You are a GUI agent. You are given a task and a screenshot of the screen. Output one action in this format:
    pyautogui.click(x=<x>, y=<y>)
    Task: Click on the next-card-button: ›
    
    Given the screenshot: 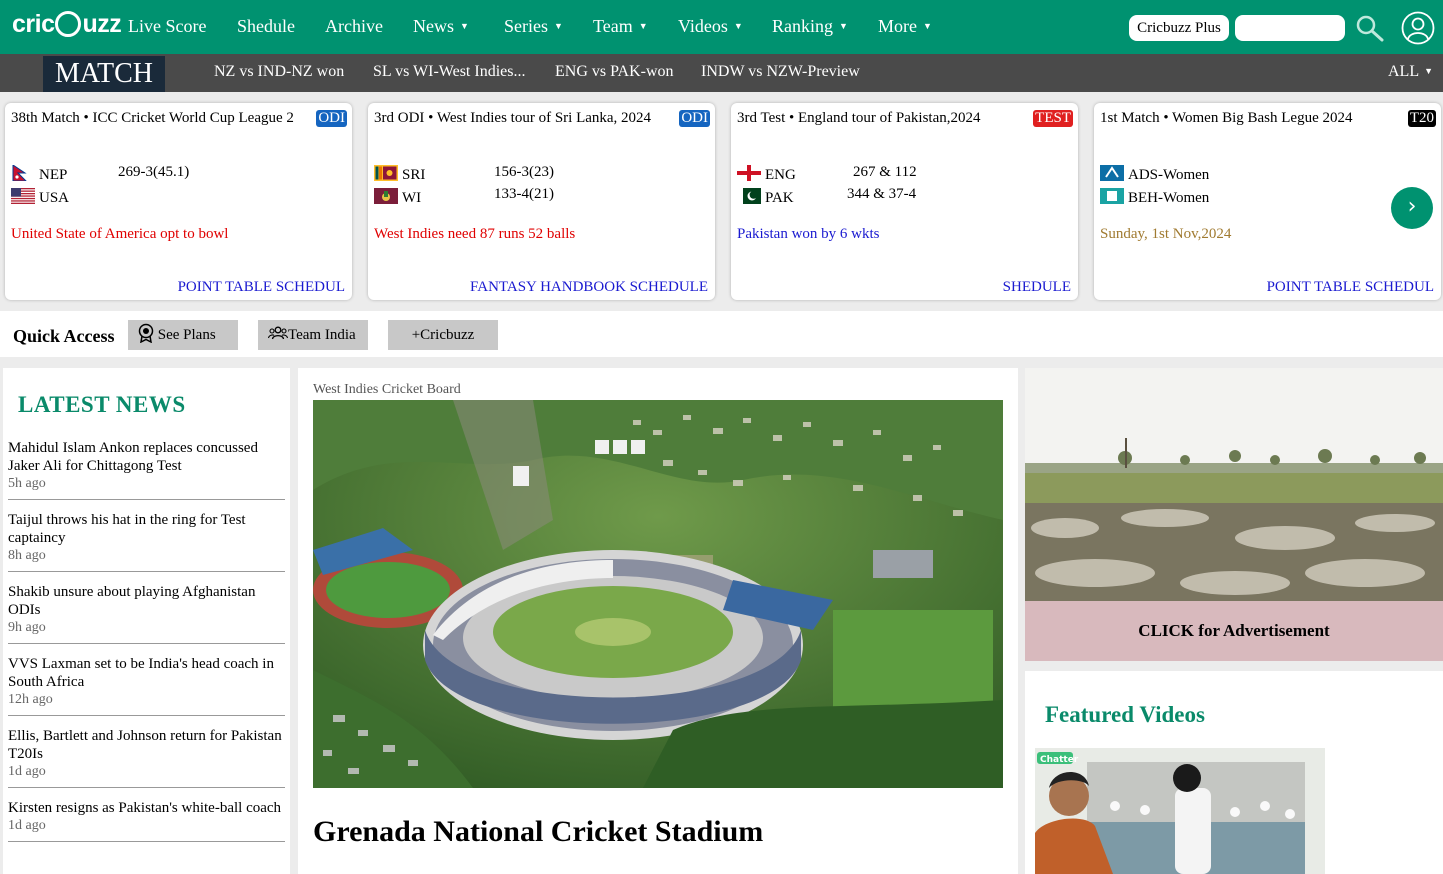 What is the action you would take?
    pyautogui.click(x=1412, y=208)
    